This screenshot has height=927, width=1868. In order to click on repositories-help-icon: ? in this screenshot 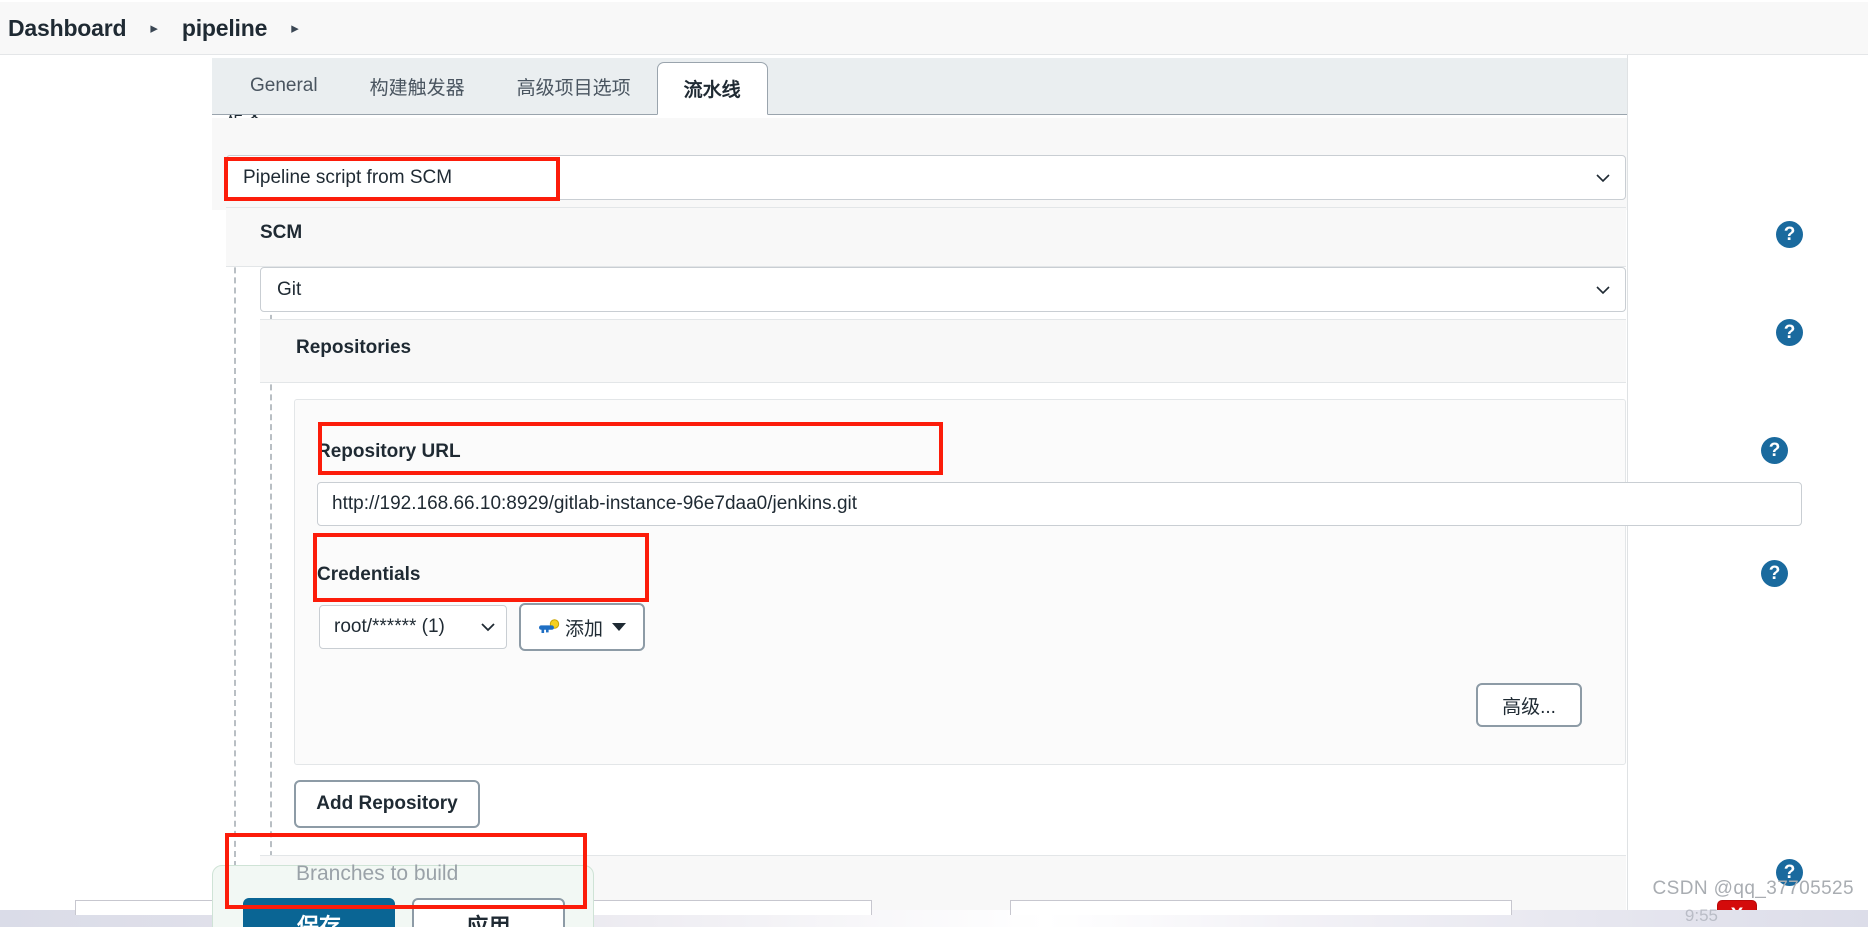, I will do `click(1789, 332)`.